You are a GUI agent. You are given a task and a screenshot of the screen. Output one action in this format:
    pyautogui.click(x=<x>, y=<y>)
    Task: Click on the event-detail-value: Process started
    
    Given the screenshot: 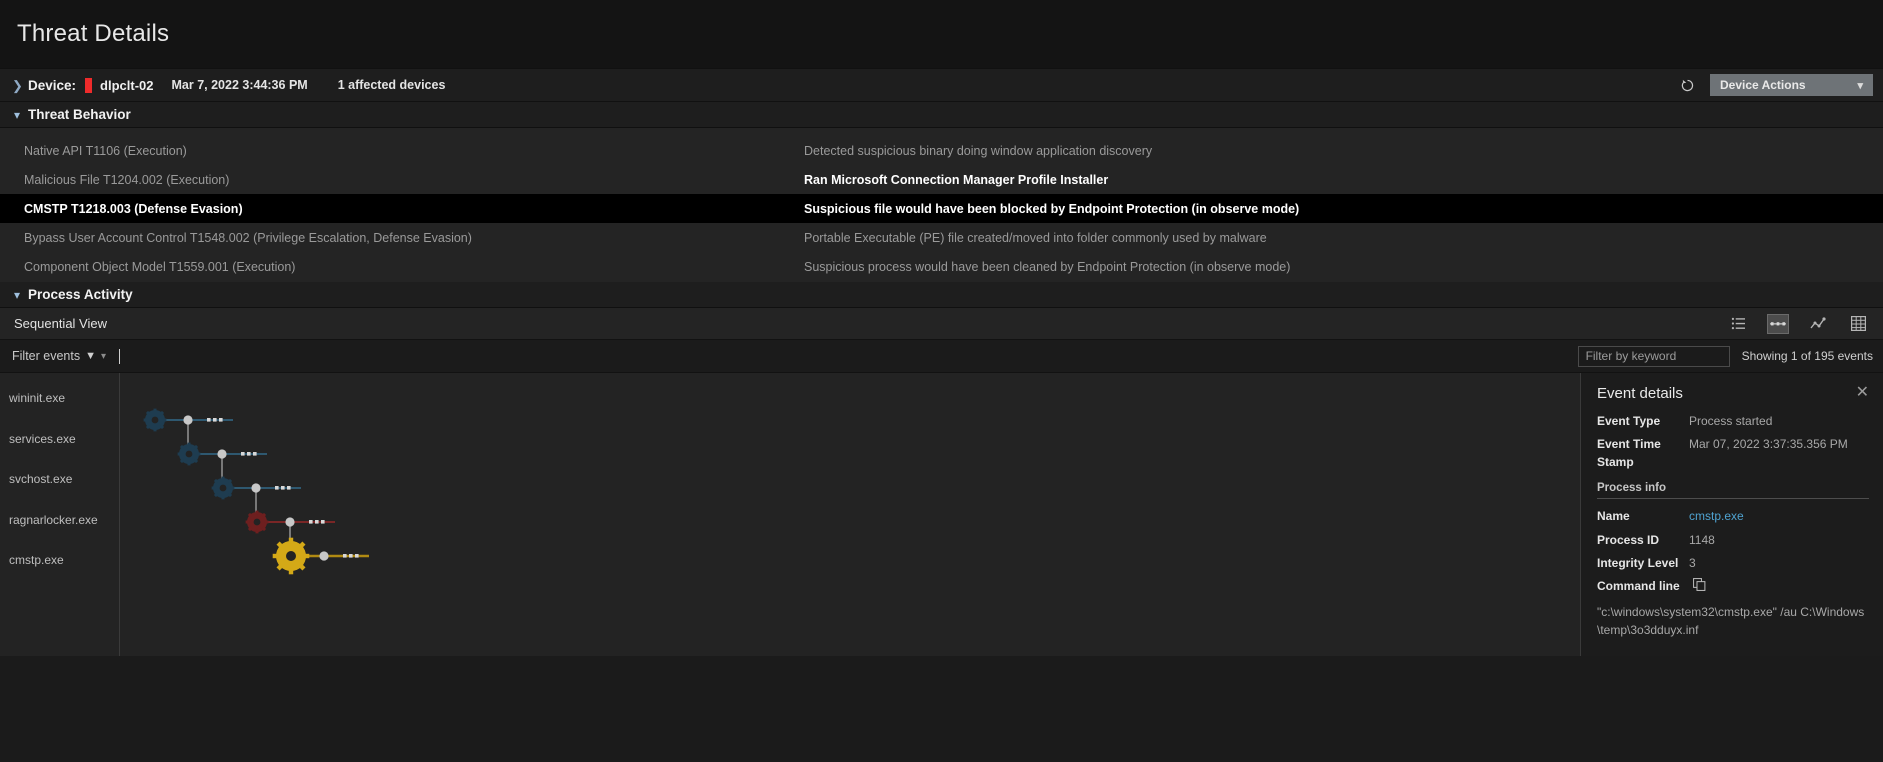 What is the action you would take?
    pyautogui.click(x=1731, y=421)
    